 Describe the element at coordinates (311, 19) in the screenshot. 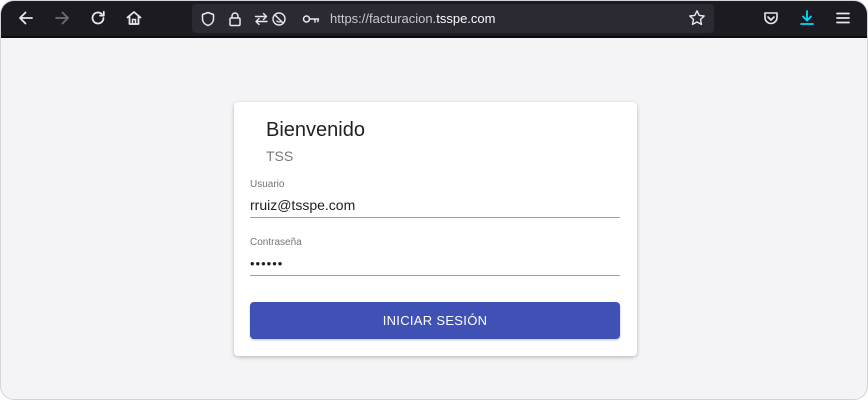

I see `key-icon` at that location.